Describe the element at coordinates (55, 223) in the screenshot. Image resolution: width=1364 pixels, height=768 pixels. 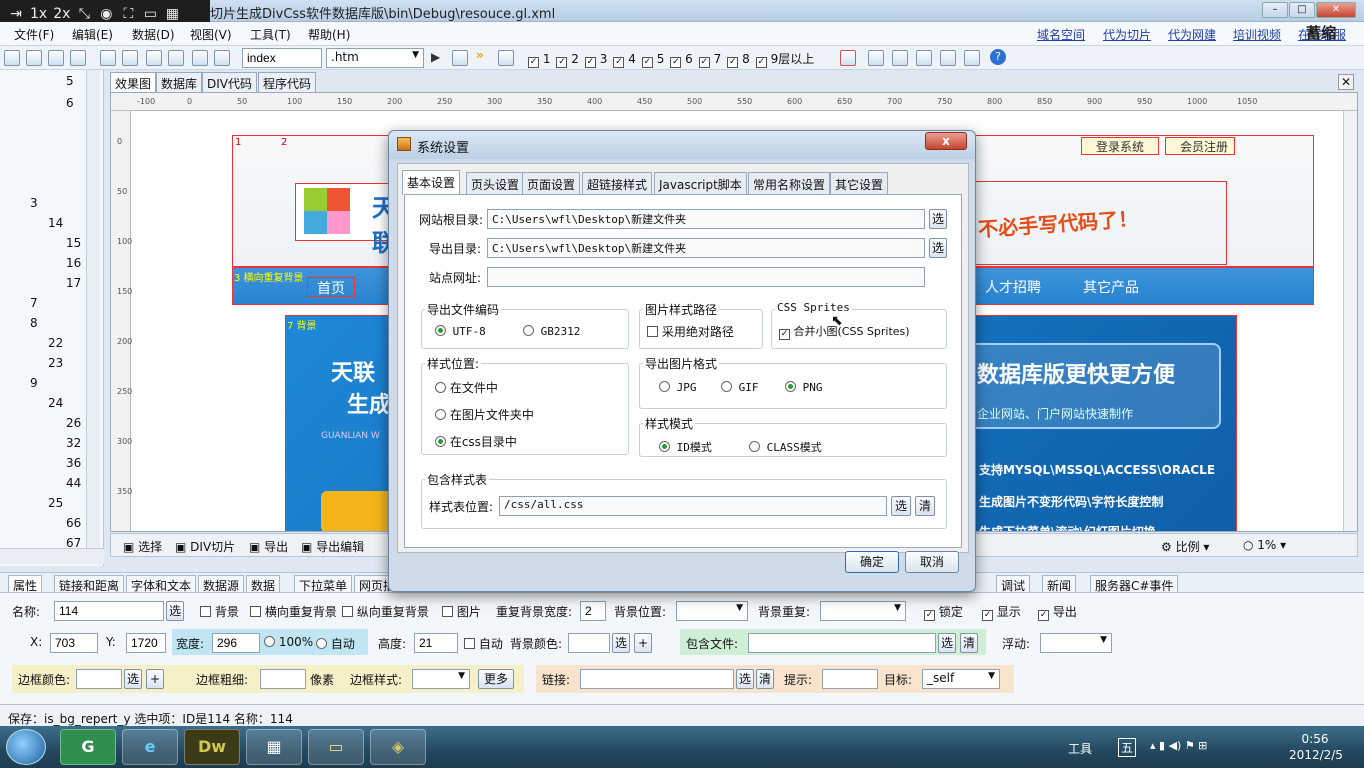
I see `tree-node: 14` at that location.